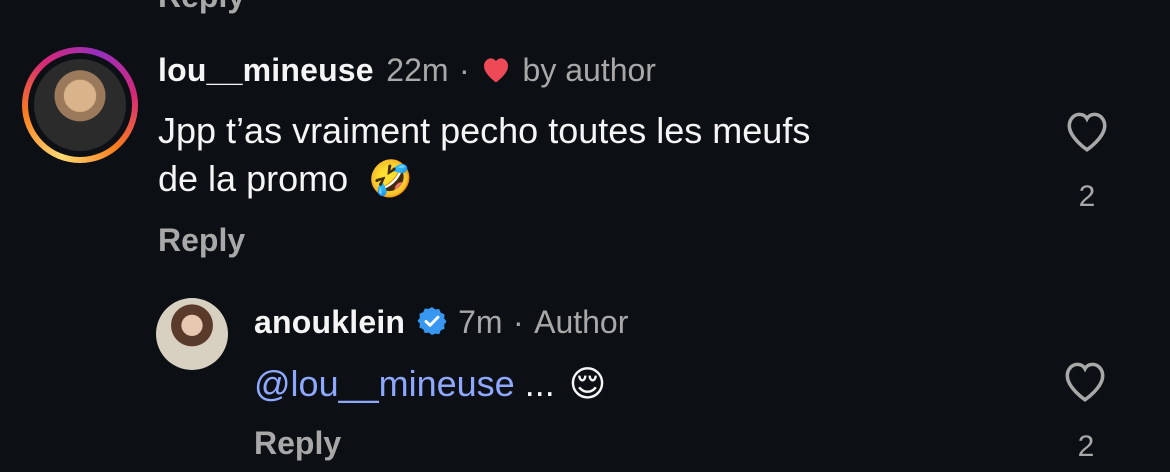  What do you see at coordinates (589, 70) in the screenshot?
I see `liked-by-author-label: by author` at bounding box center [589, 70].